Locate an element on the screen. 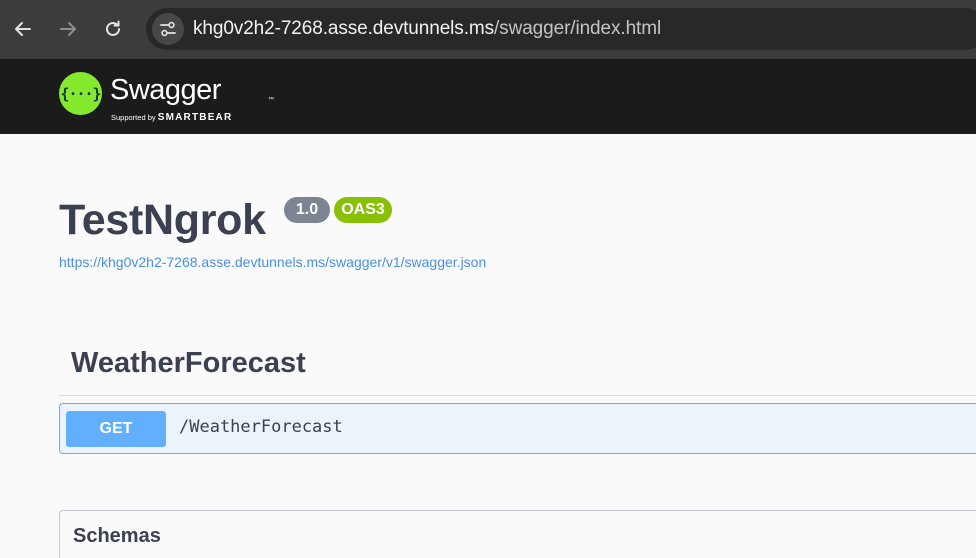  trademark: ™ is located at coordinates (271, 100).